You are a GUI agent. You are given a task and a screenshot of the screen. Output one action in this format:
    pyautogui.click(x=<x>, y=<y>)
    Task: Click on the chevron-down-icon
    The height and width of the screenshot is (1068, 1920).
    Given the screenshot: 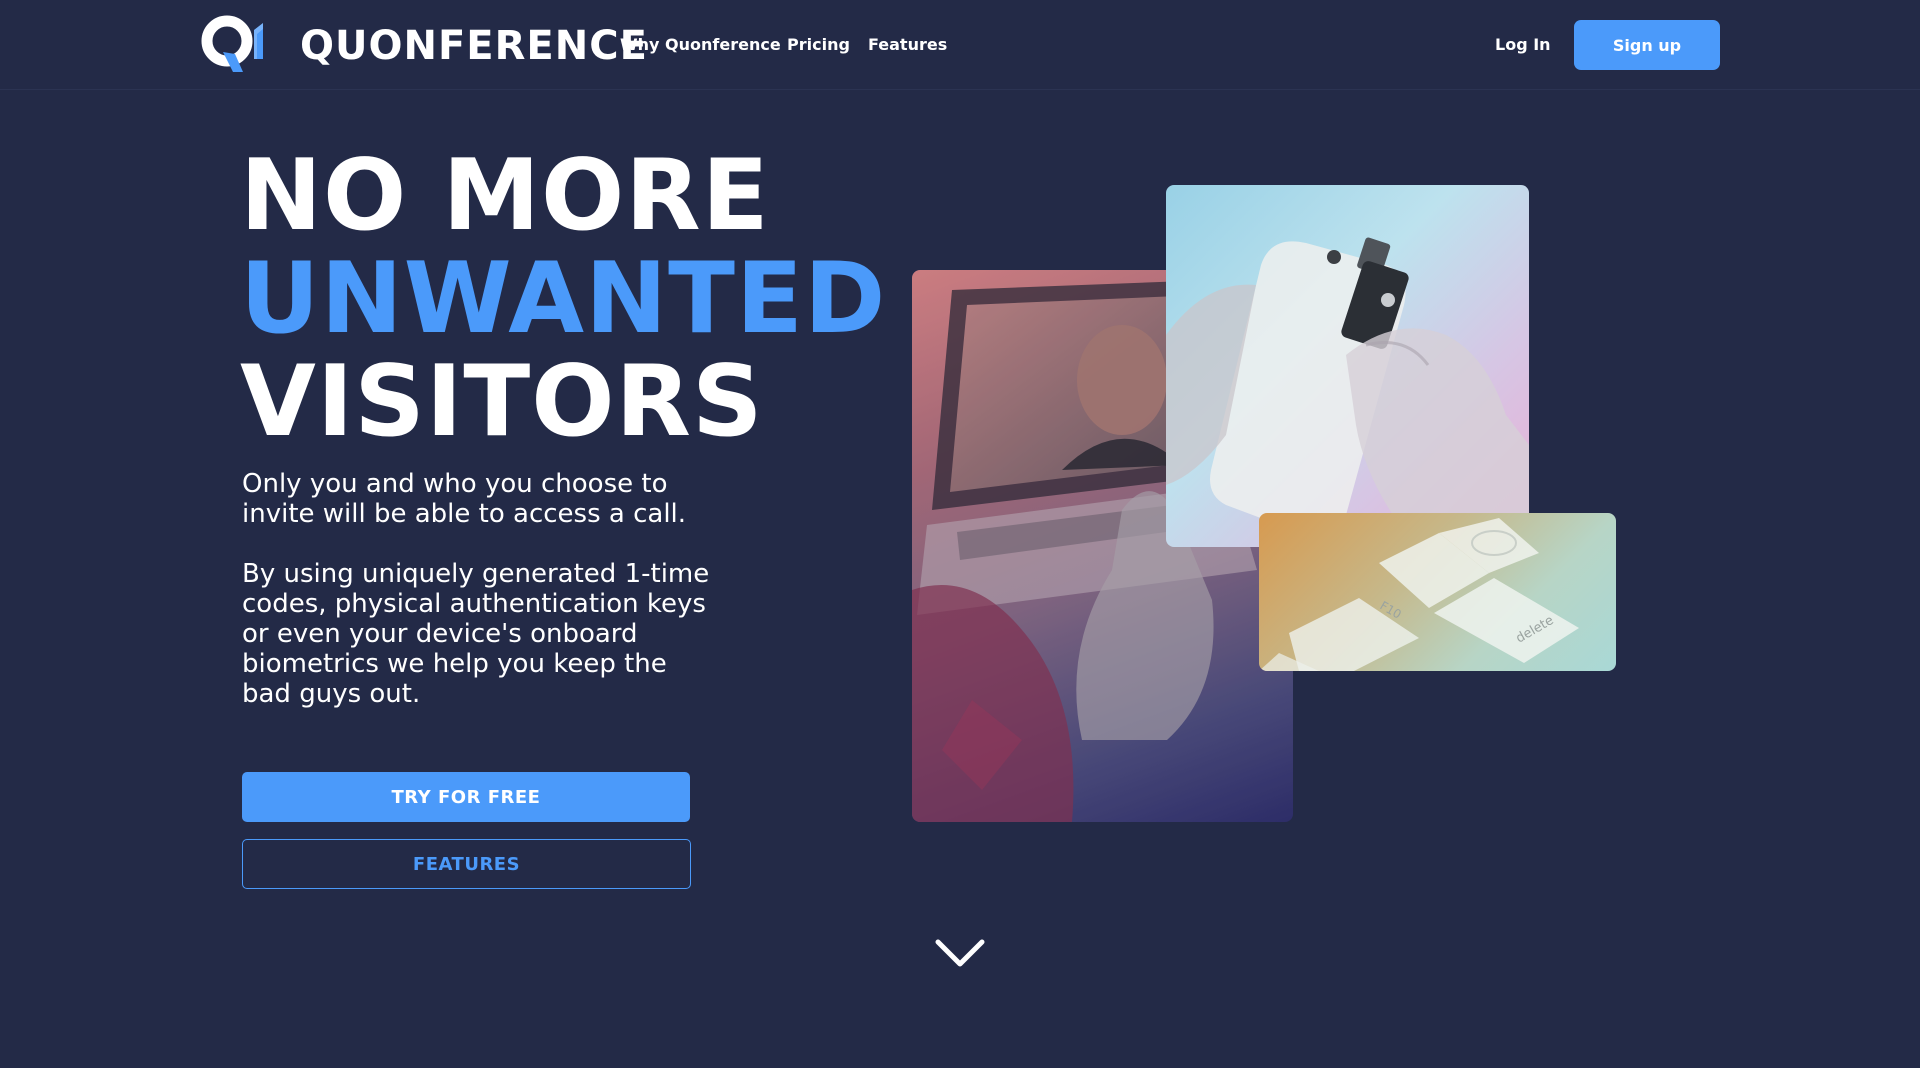 What is the action you would take?
    pyautogui.click(x=960, y=953)
    